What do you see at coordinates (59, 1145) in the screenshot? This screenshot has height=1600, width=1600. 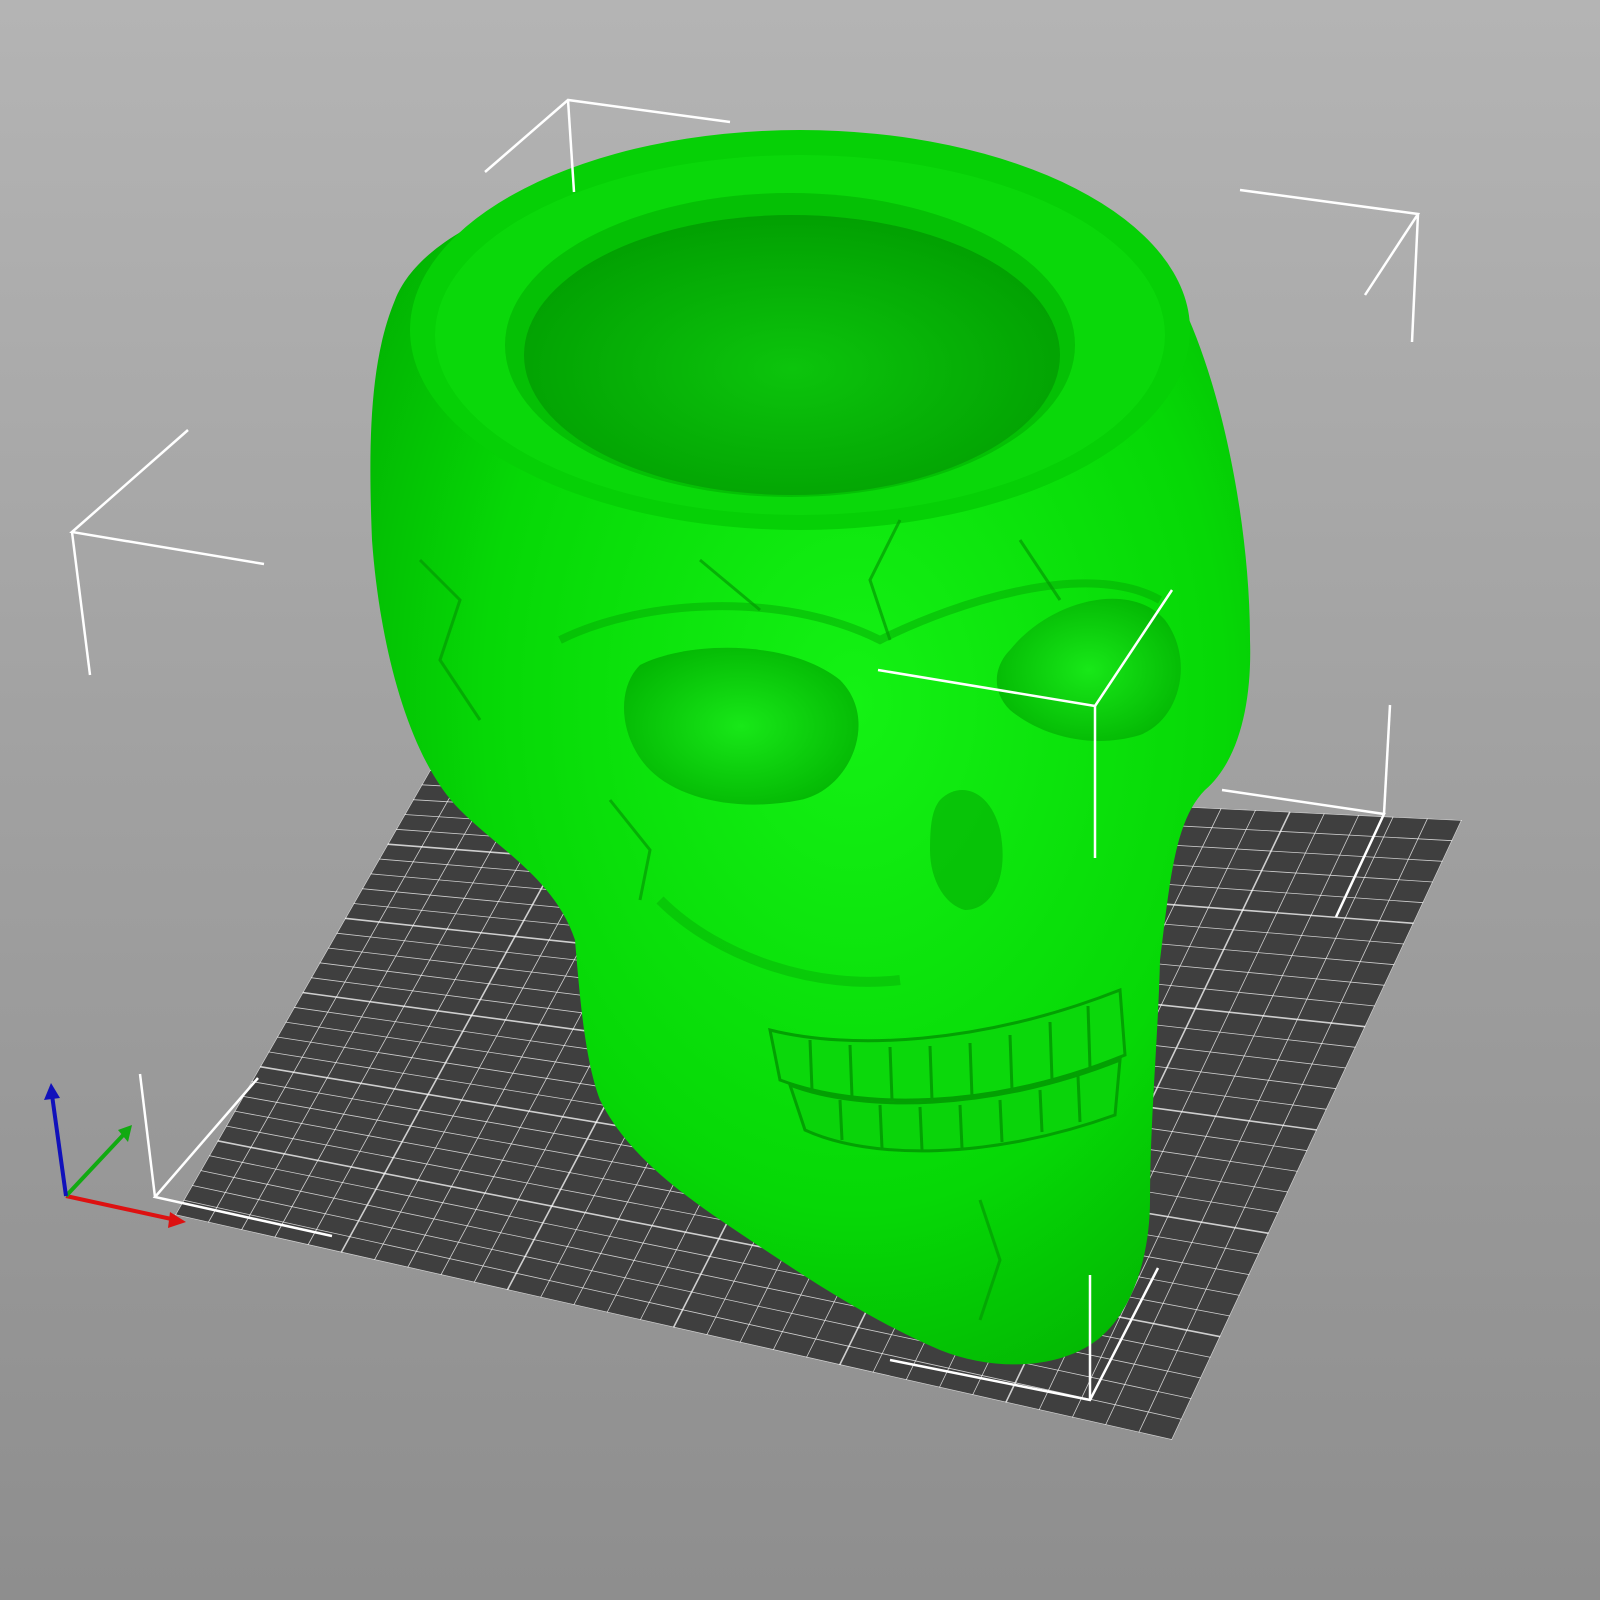 I see `z-axis` at bounding box center [59, 1145].